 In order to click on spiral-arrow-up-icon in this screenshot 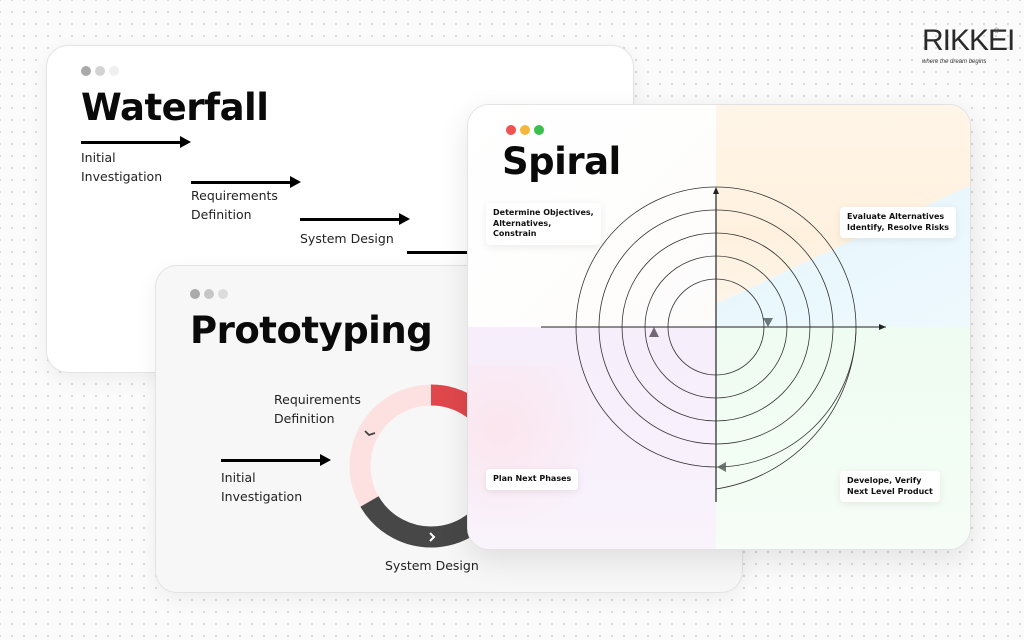, I will do `click(654, 332)`.